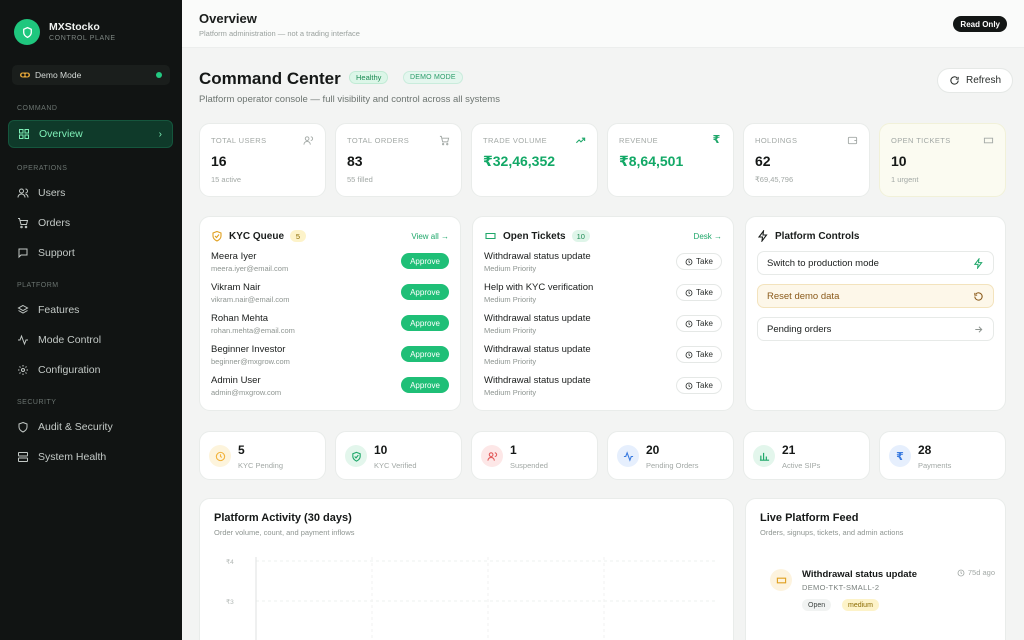 Image resolution: width=1024 pixels, height=640 pixels. Describe the element at coordinates (975, 80) in the screenshot. I see `refresh-button: Refresh` at that location.